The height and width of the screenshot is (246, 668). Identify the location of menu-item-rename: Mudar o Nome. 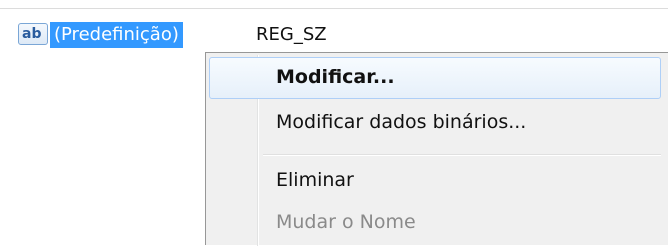
(435, 223).